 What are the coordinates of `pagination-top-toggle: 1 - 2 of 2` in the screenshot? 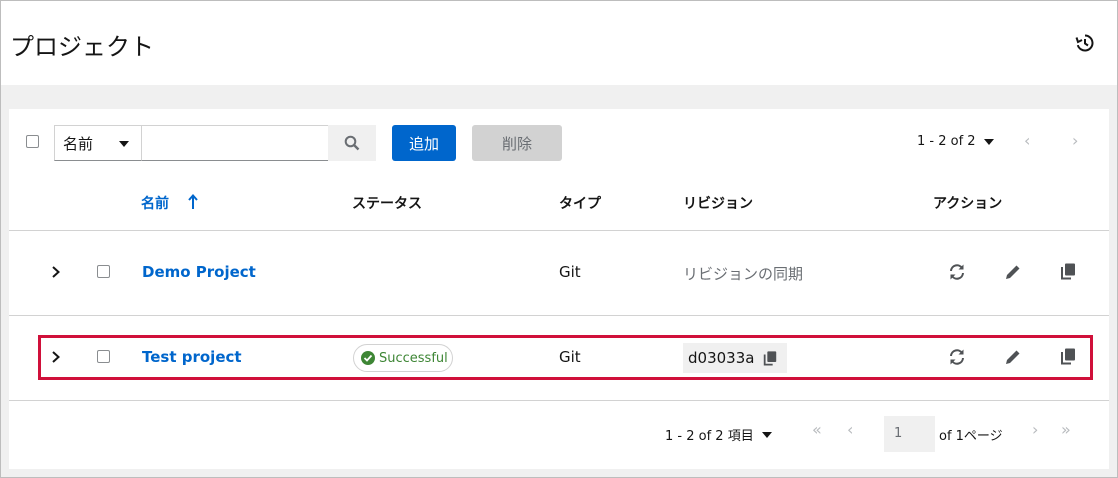 It's located at (955, 141).